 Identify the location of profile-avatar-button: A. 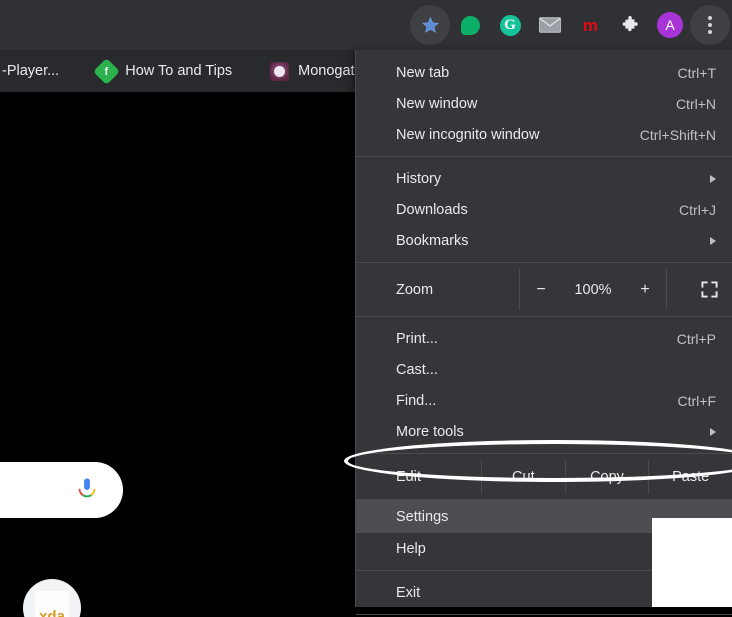
(670, 25).